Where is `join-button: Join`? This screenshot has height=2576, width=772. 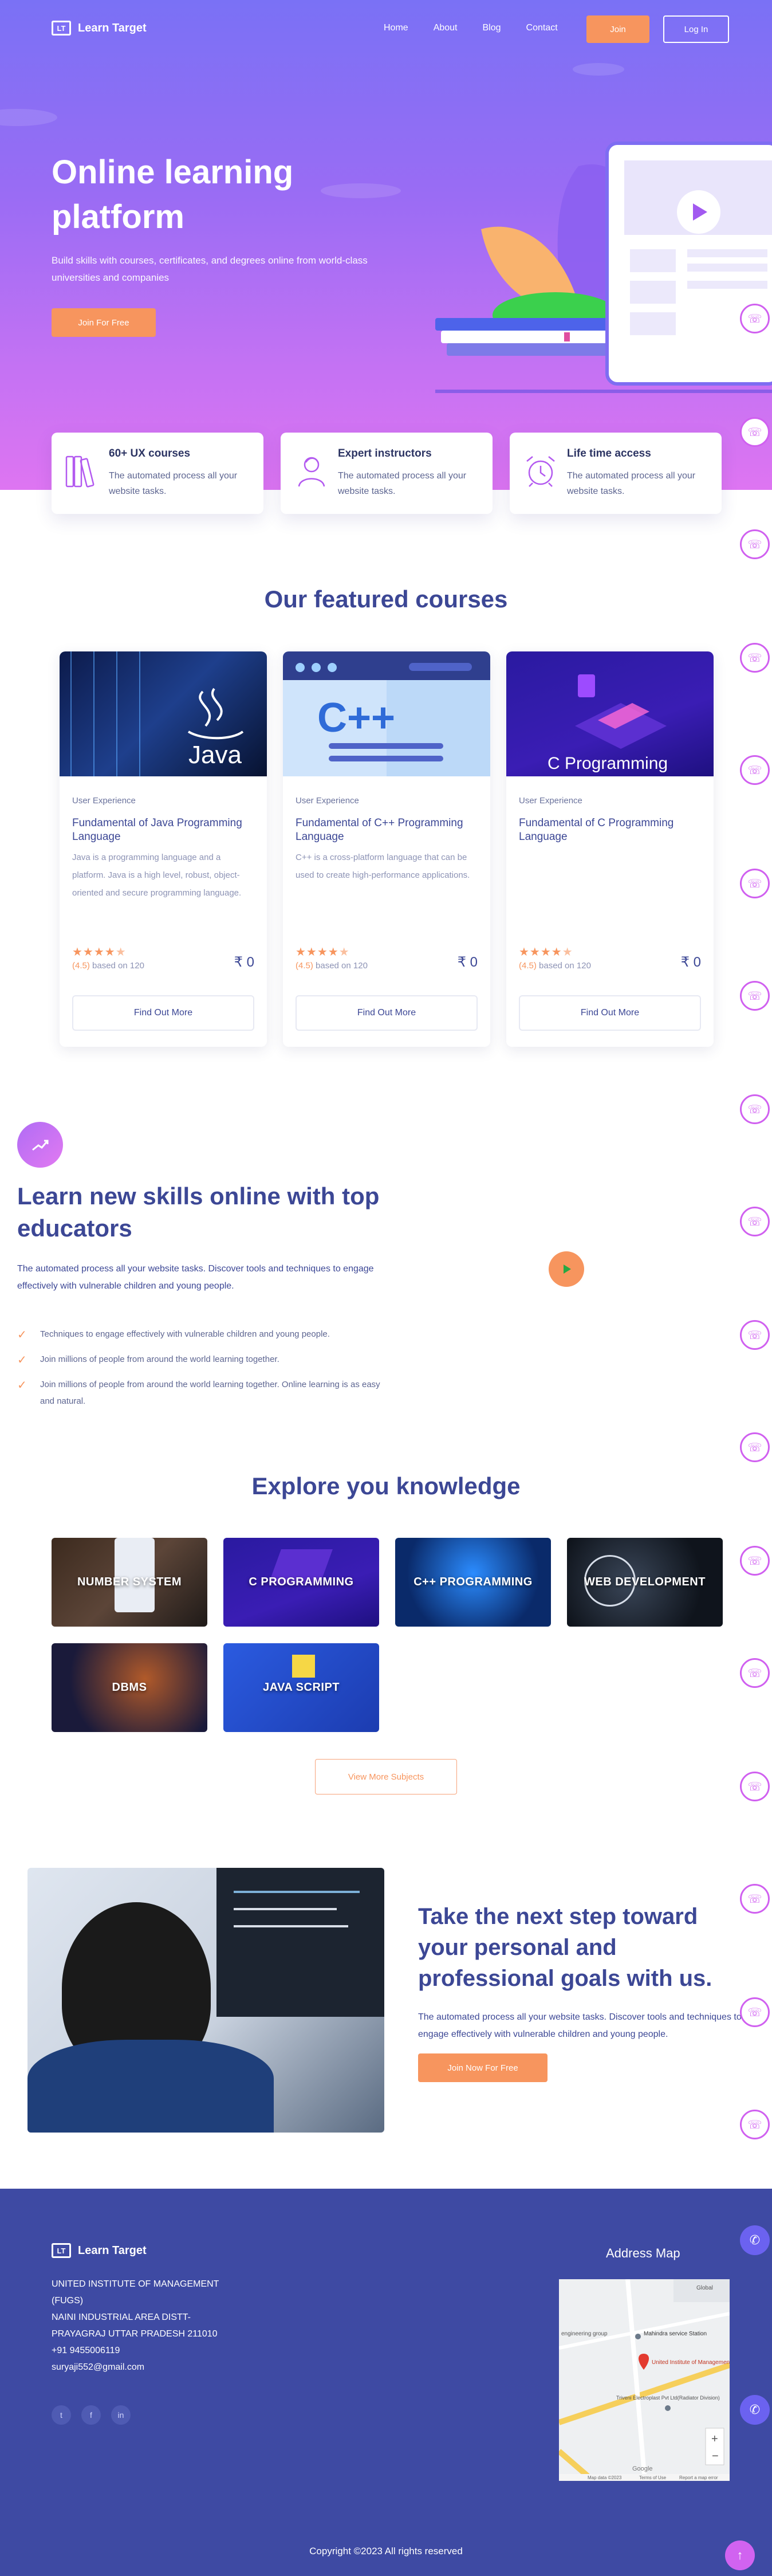
join-button: Join is located at coordinates (617, 29).